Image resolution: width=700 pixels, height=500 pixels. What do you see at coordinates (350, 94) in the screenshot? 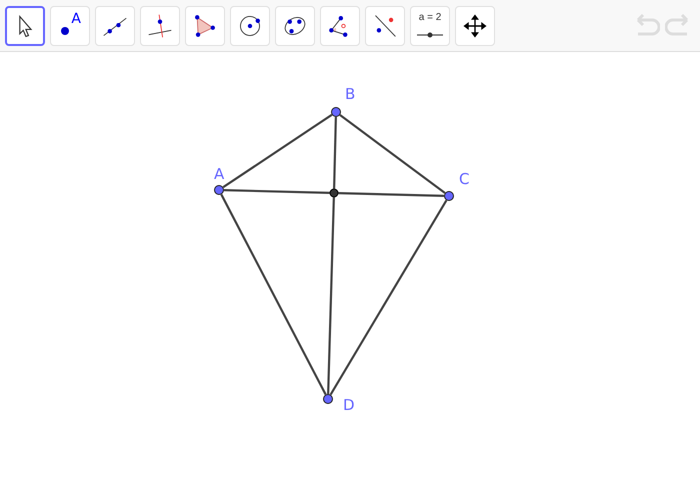
I see `point-label: B` at bounding box center [350, 94].